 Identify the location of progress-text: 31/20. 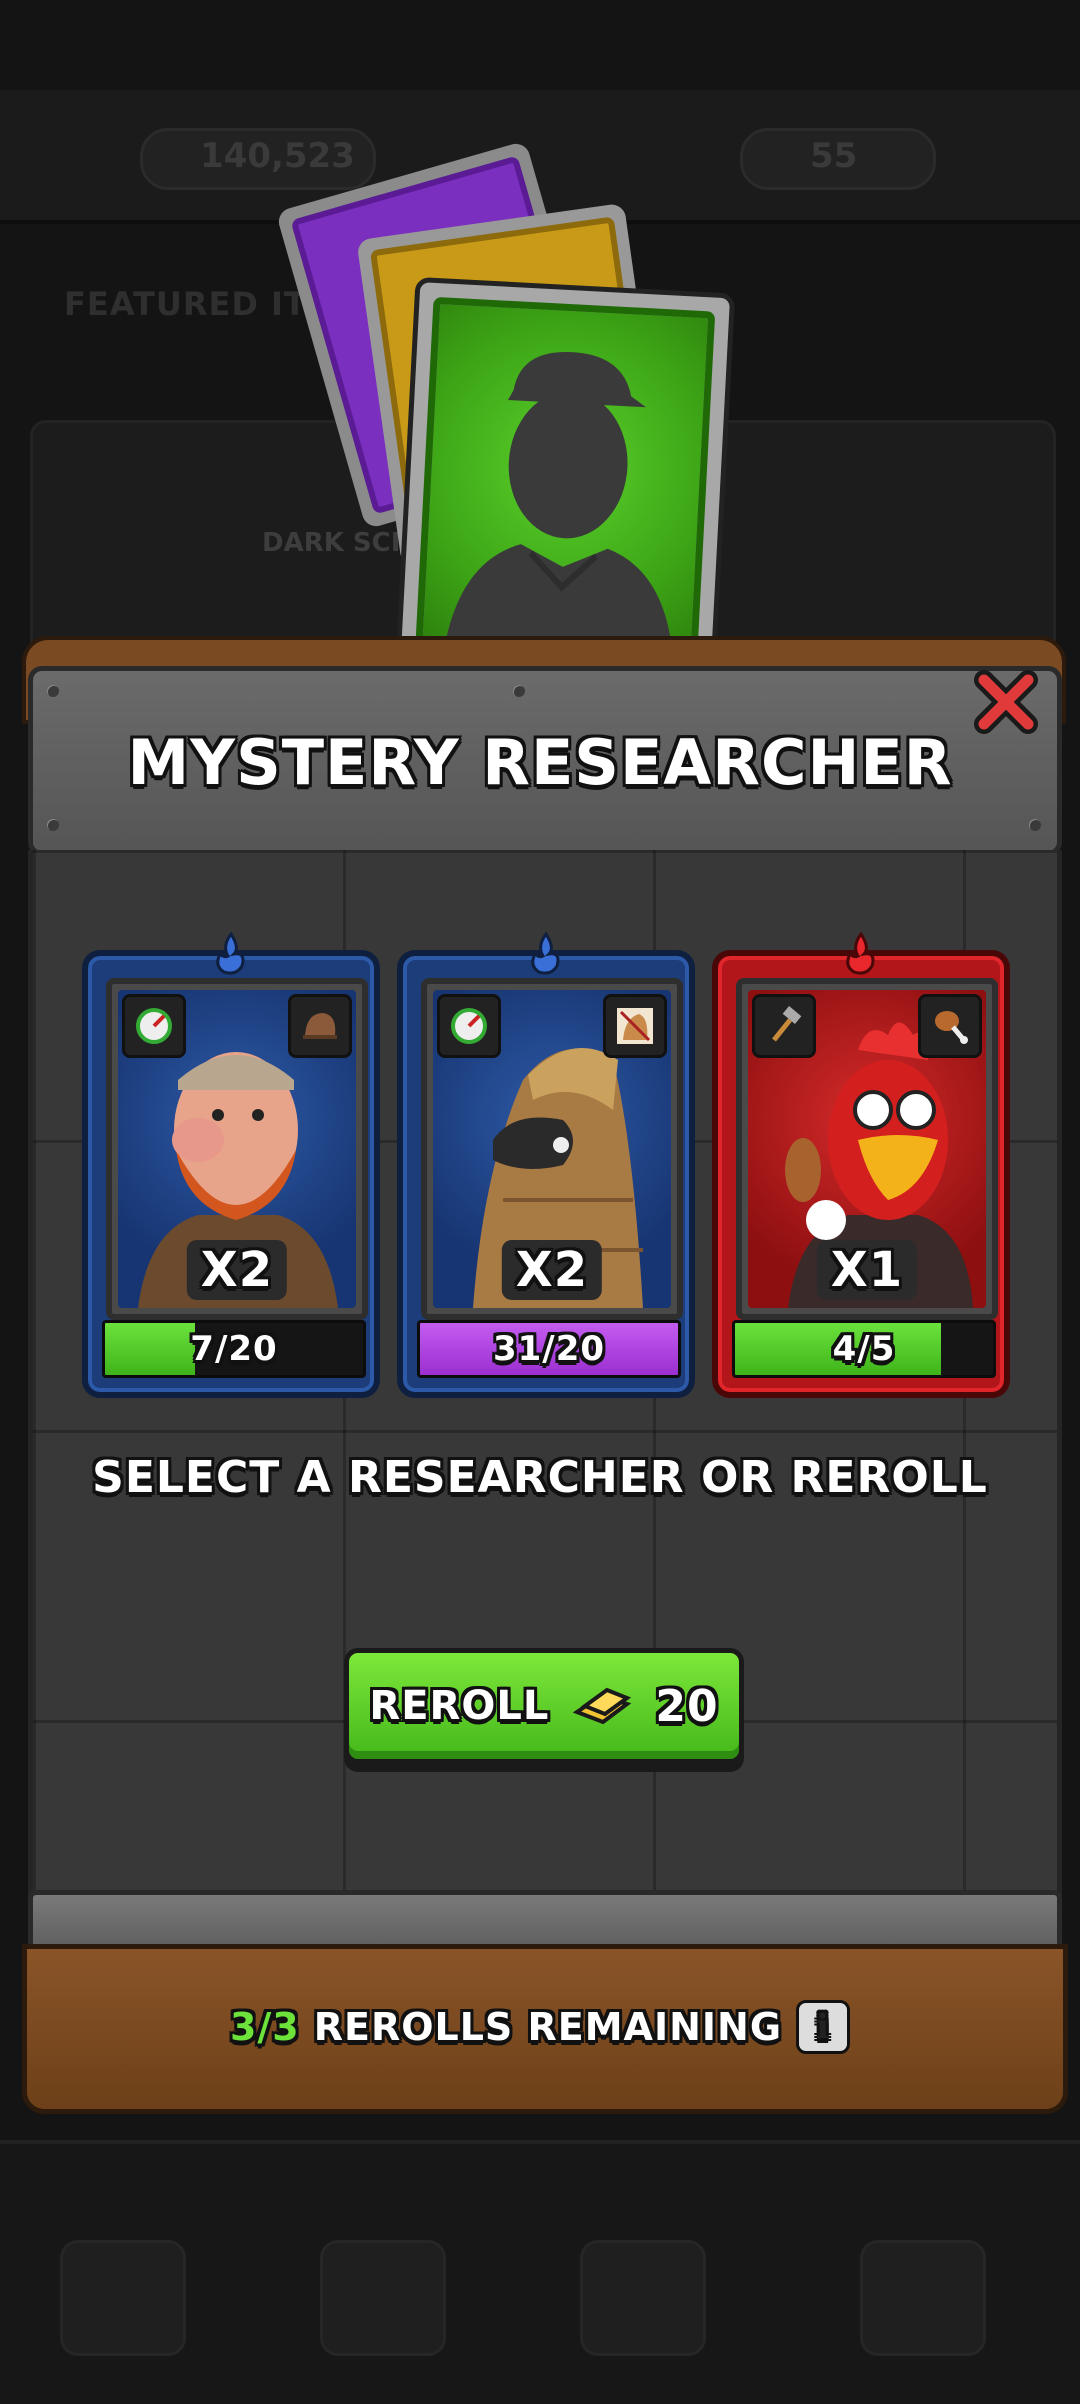
(549, 1349).